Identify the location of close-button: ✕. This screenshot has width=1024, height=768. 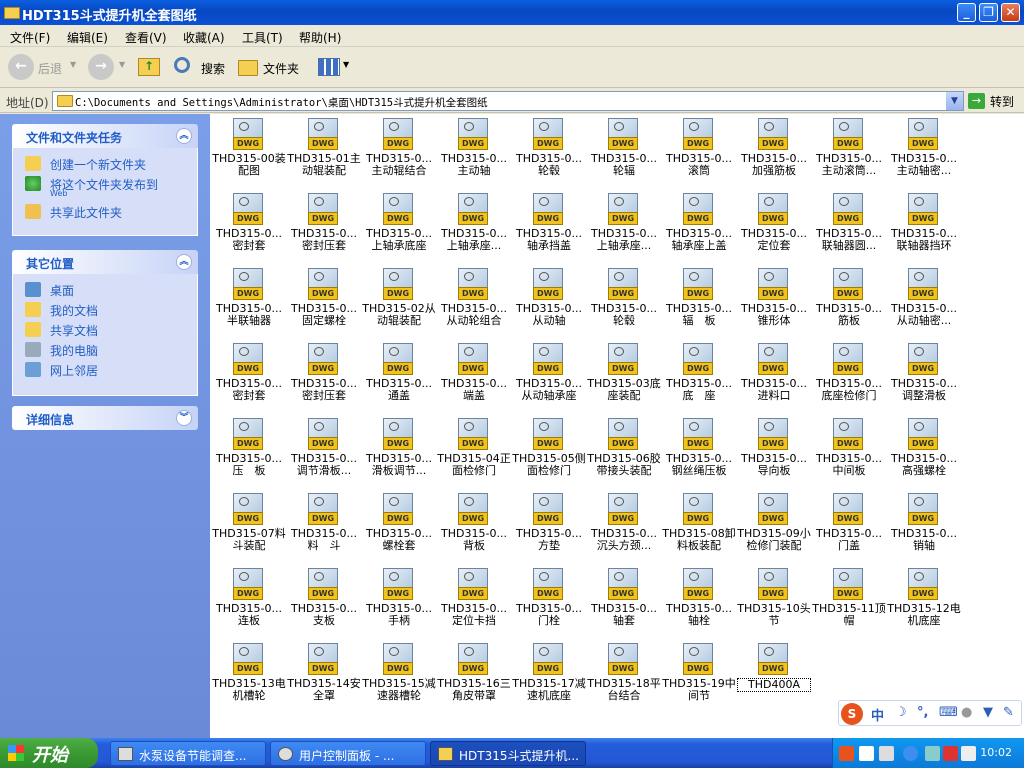
(1010, 12).